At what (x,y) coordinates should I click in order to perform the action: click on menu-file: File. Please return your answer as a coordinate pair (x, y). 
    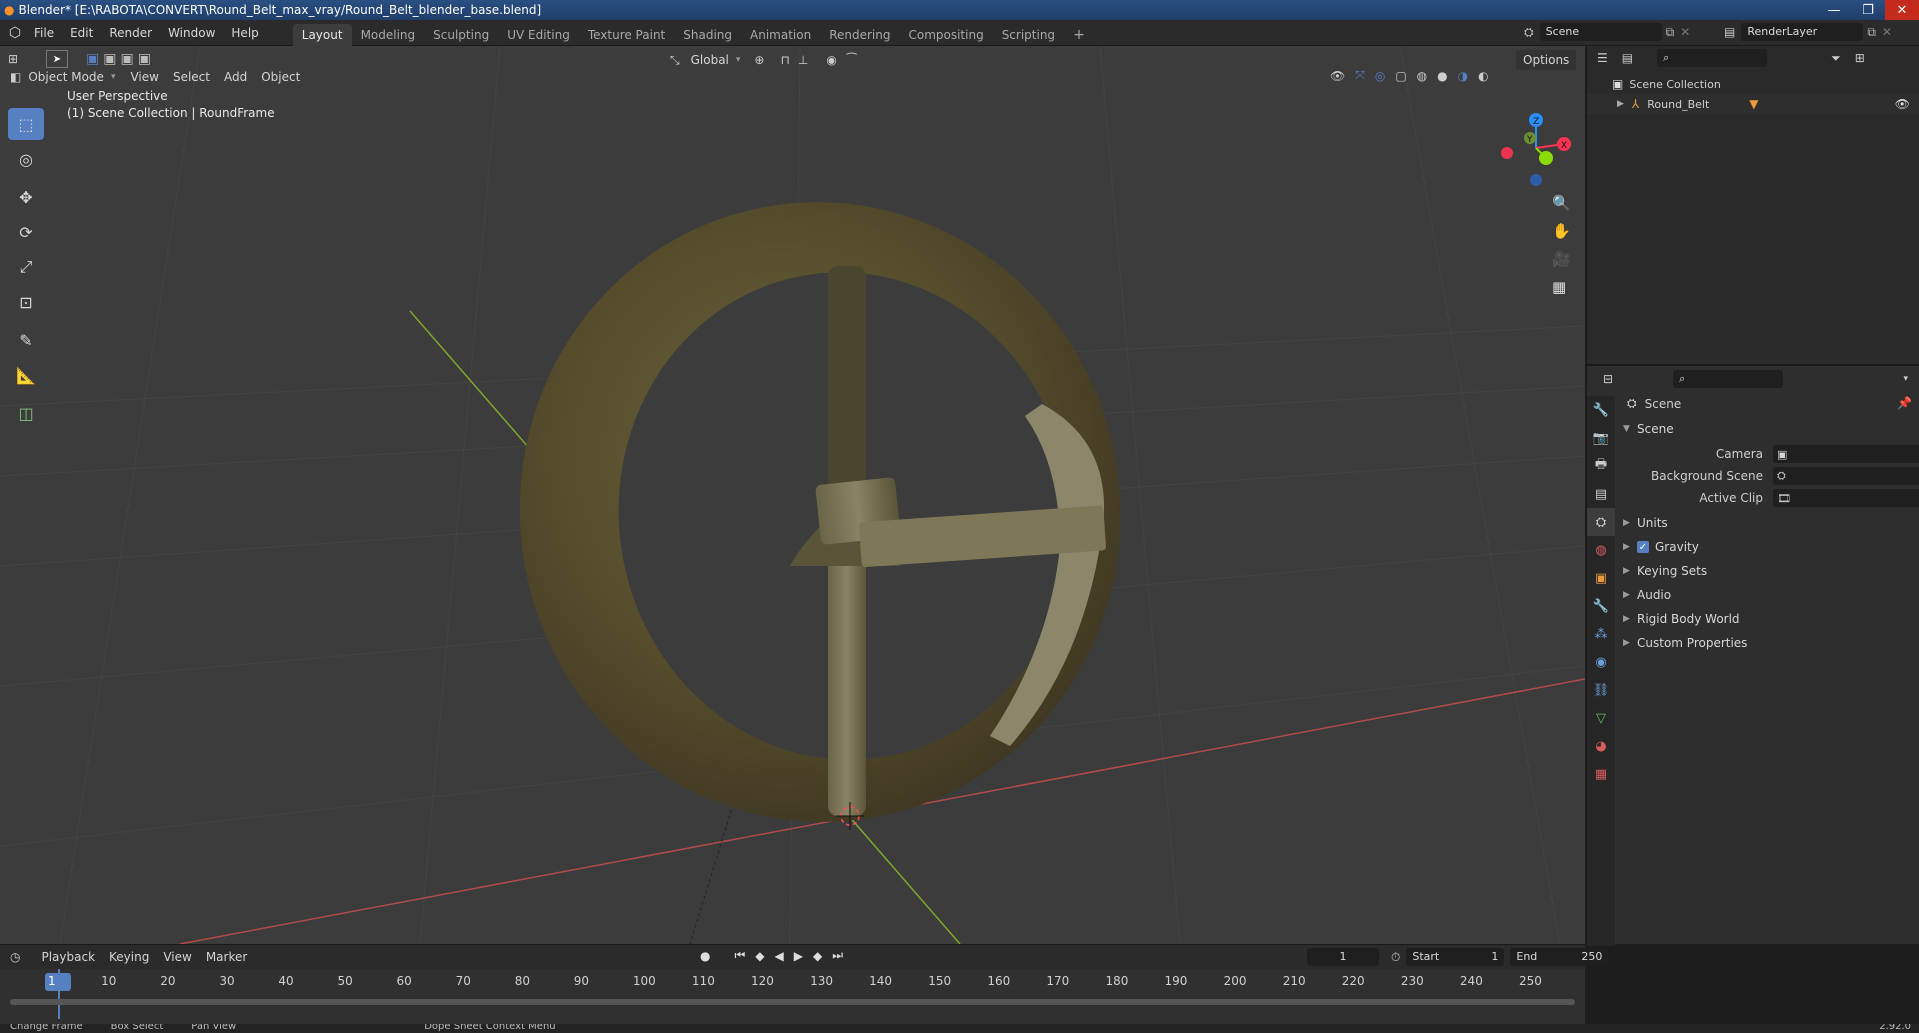
    Looking at the image, I should click on (44, 33).